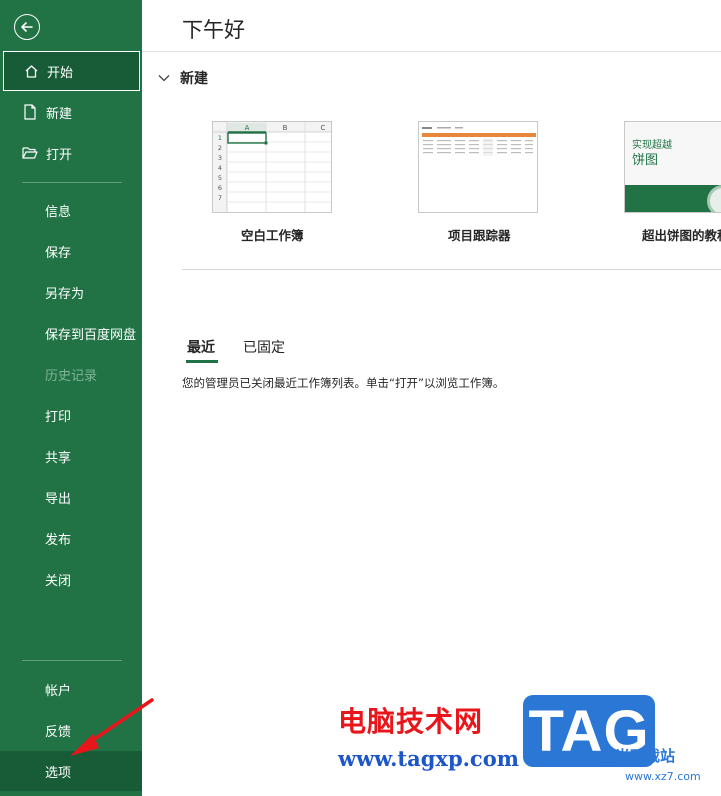  What do you see at coordinates (220, 198) in the screenshot?
I see `row-header: 7` at bounding box center [220, 198].